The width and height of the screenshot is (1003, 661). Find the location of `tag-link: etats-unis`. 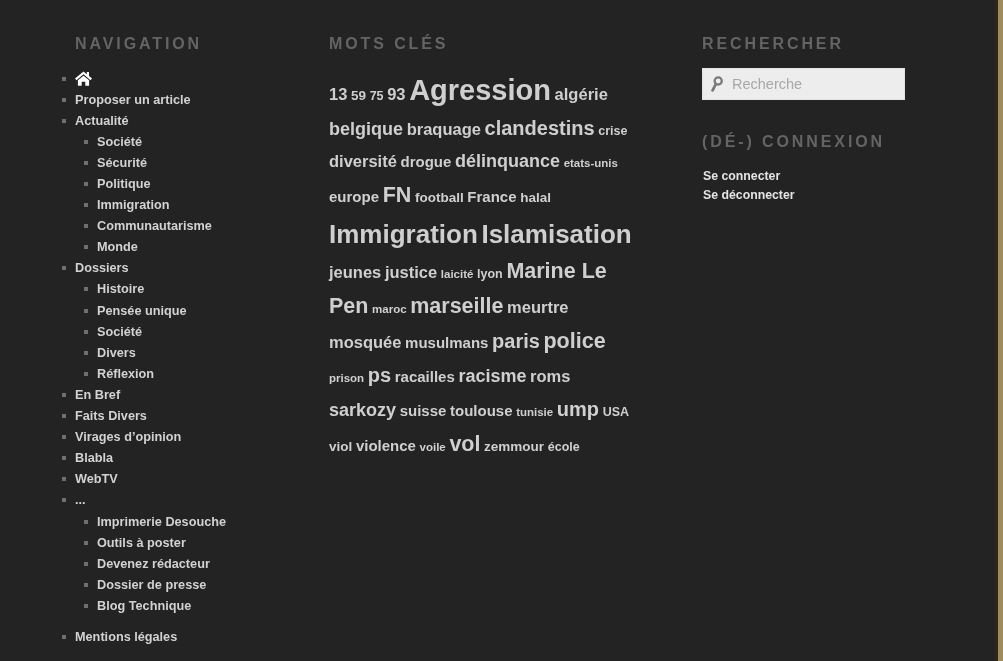

tag-link: etats-unis is located at coordinates (590, 162).